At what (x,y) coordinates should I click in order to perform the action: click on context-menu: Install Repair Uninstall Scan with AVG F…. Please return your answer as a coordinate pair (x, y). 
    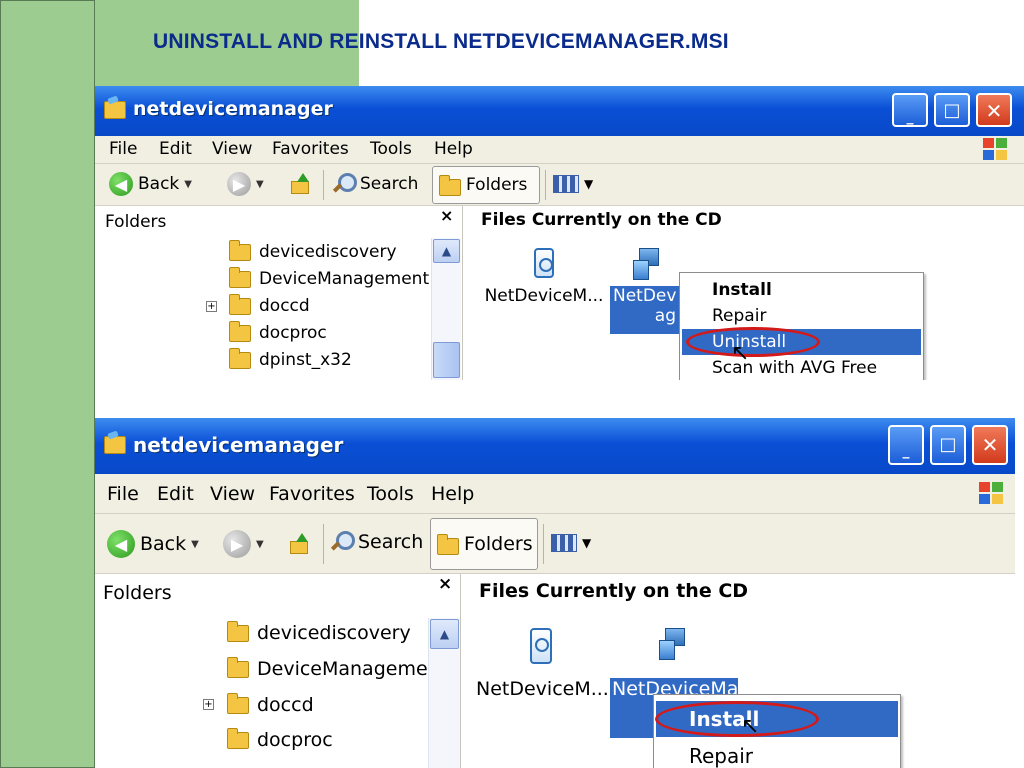
    Looking at the image, I should click on (801, 326).